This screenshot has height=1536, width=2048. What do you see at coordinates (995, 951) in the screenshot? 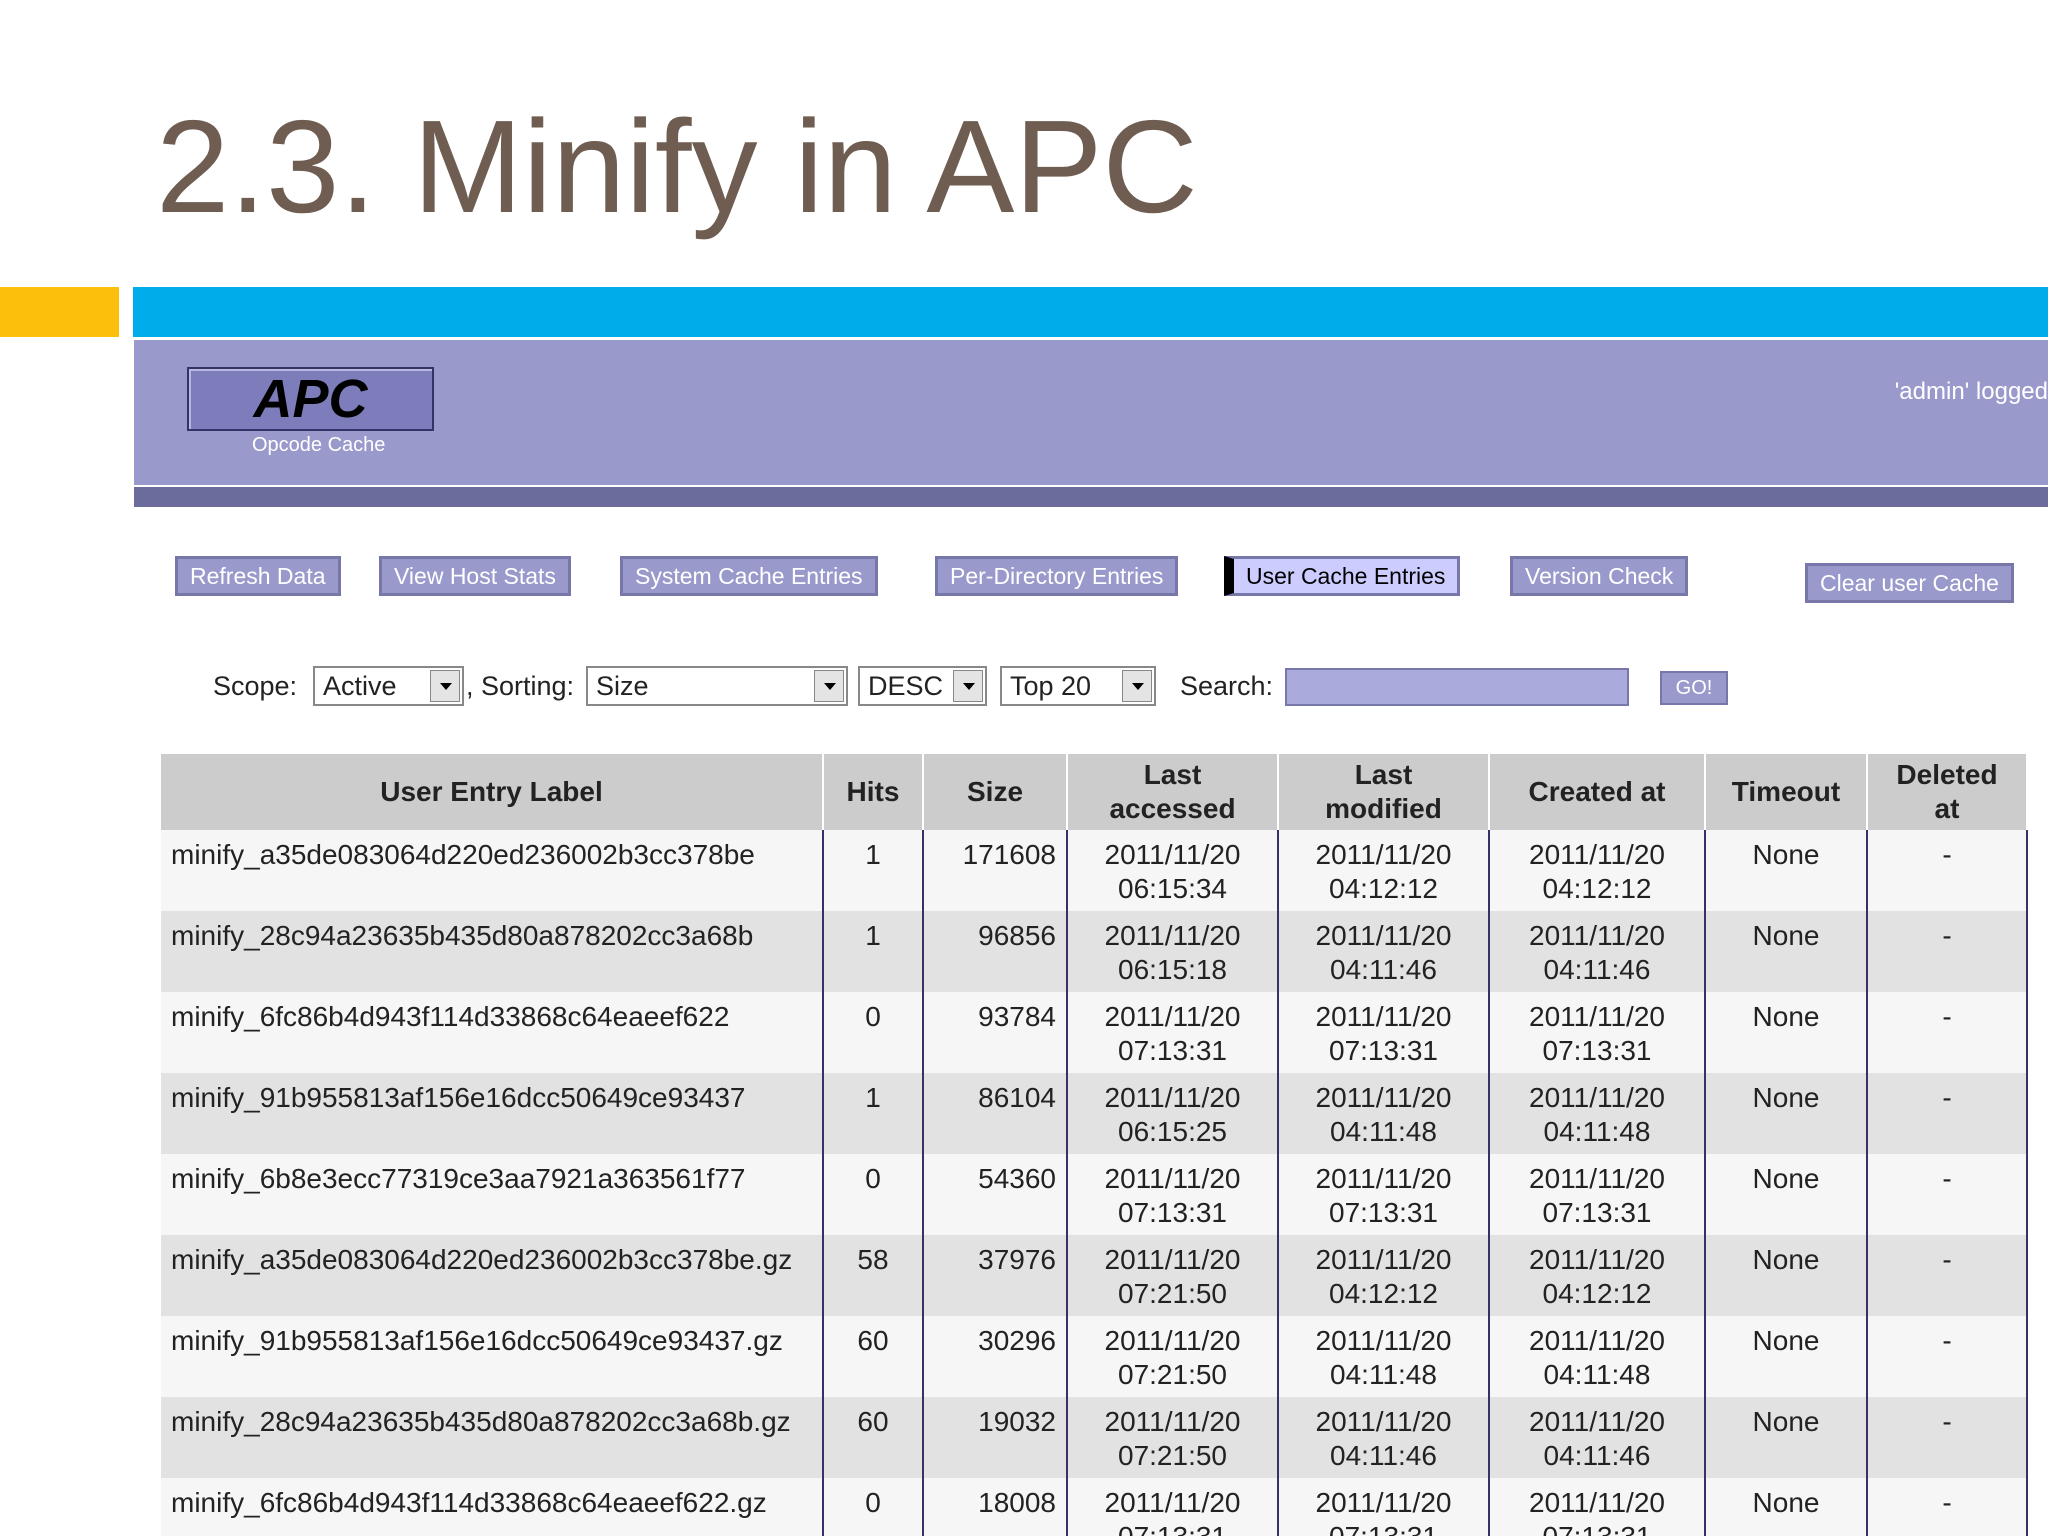
I see `entry-size: 96856` at bounding box center [995, 951].